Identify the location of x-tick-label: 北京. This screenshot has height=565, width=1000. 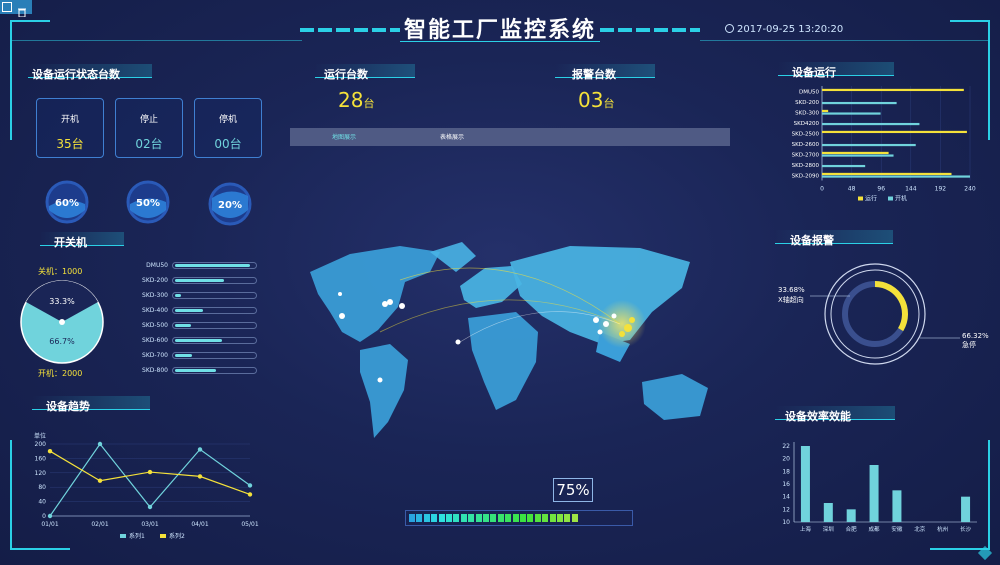
(920, 529).